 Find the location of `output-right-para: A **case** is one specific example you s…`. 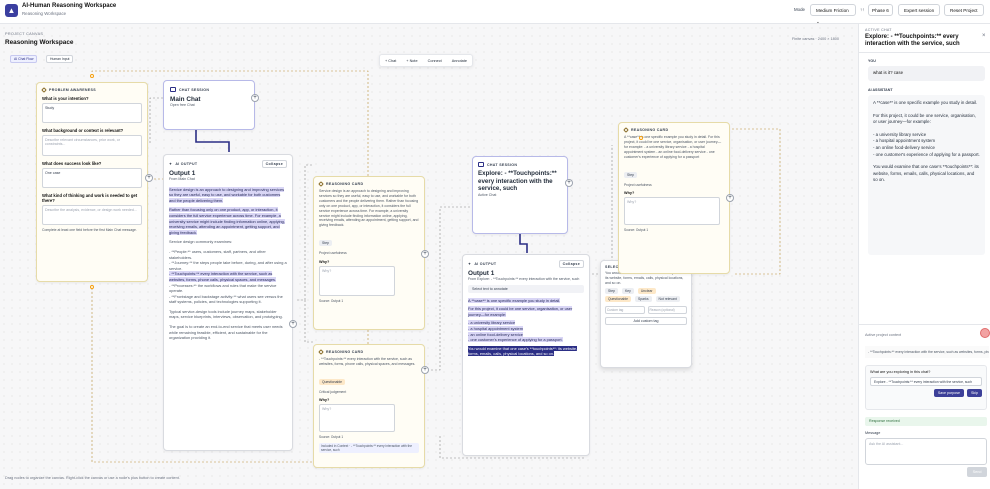

output-right-para: A **case** is one specific example you s… is located at coordinates (526, 300).